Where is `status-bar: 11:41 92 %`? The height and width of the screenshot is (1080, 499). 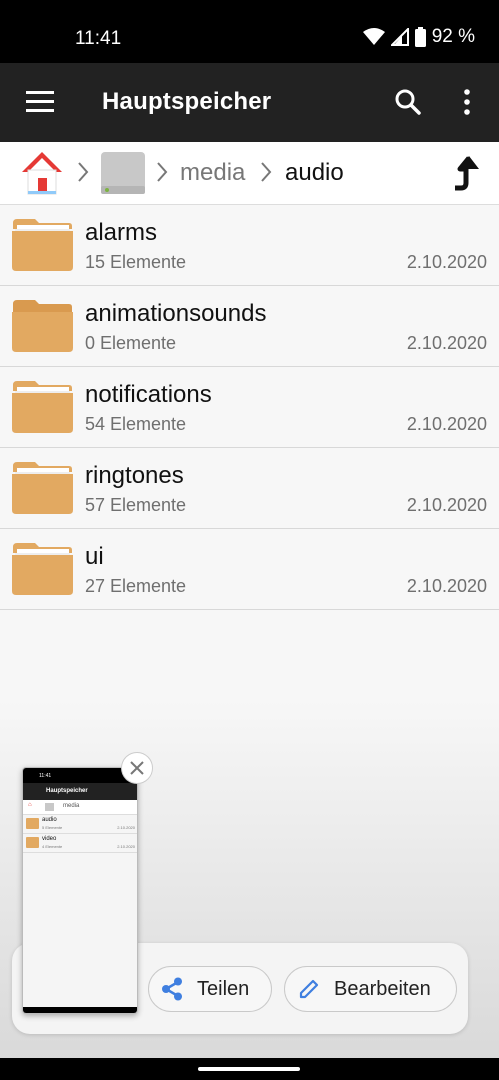 status-bar: 11:41 92 % is located at coordinates (249, 31).